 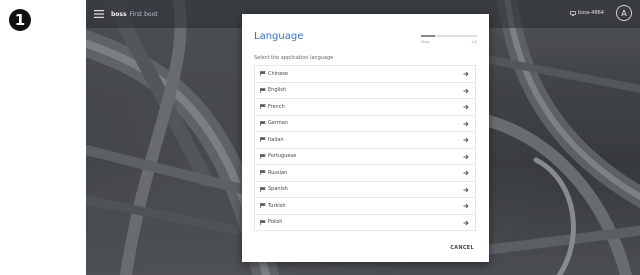 What do you see at coordinates (365, 74) in the screenshot?
I see `language-option-chinese: Chinese` at bounding box center [365, 74].